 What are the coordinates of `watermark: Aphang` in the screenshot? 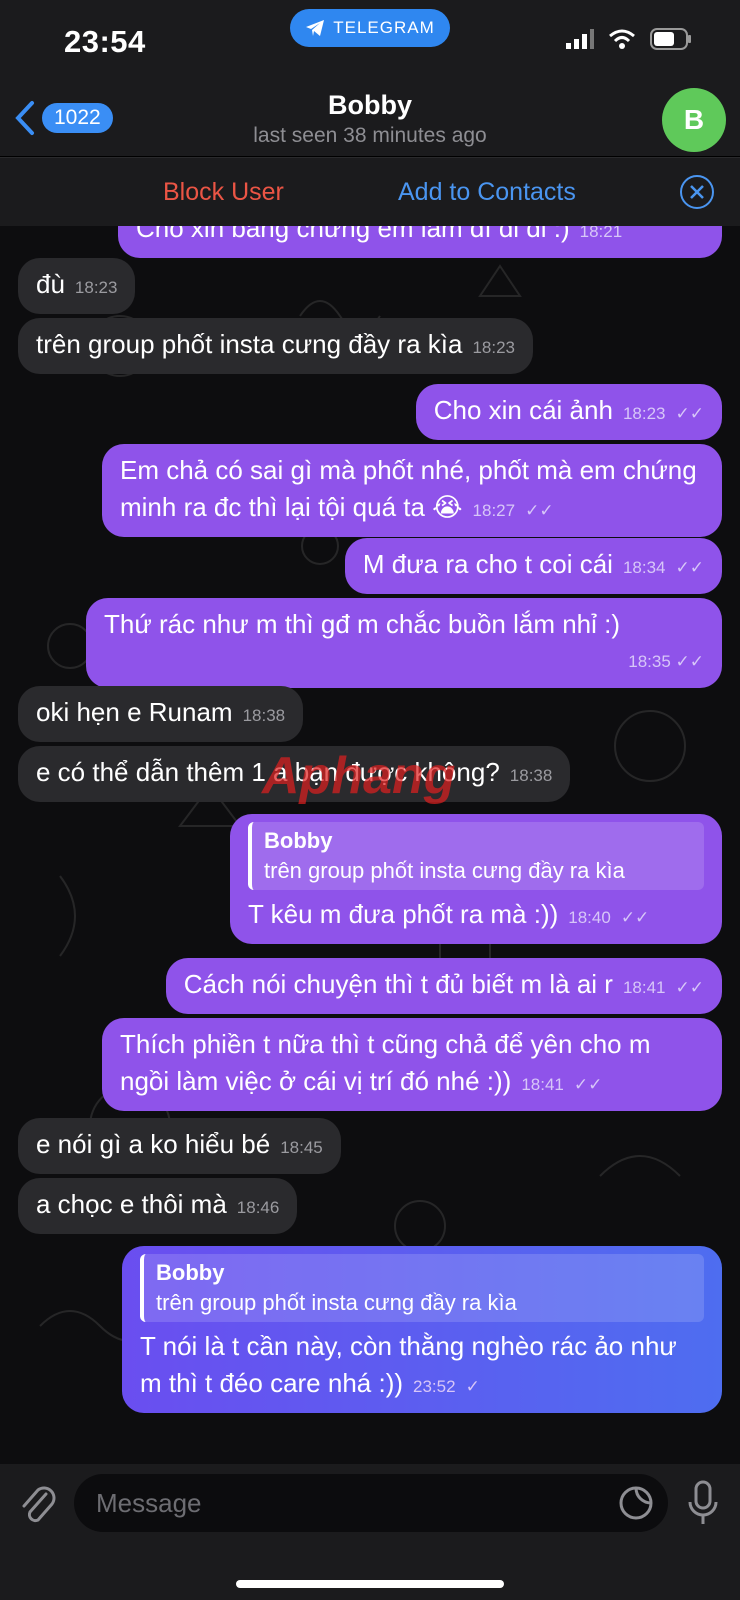 It's located at (359, 776).